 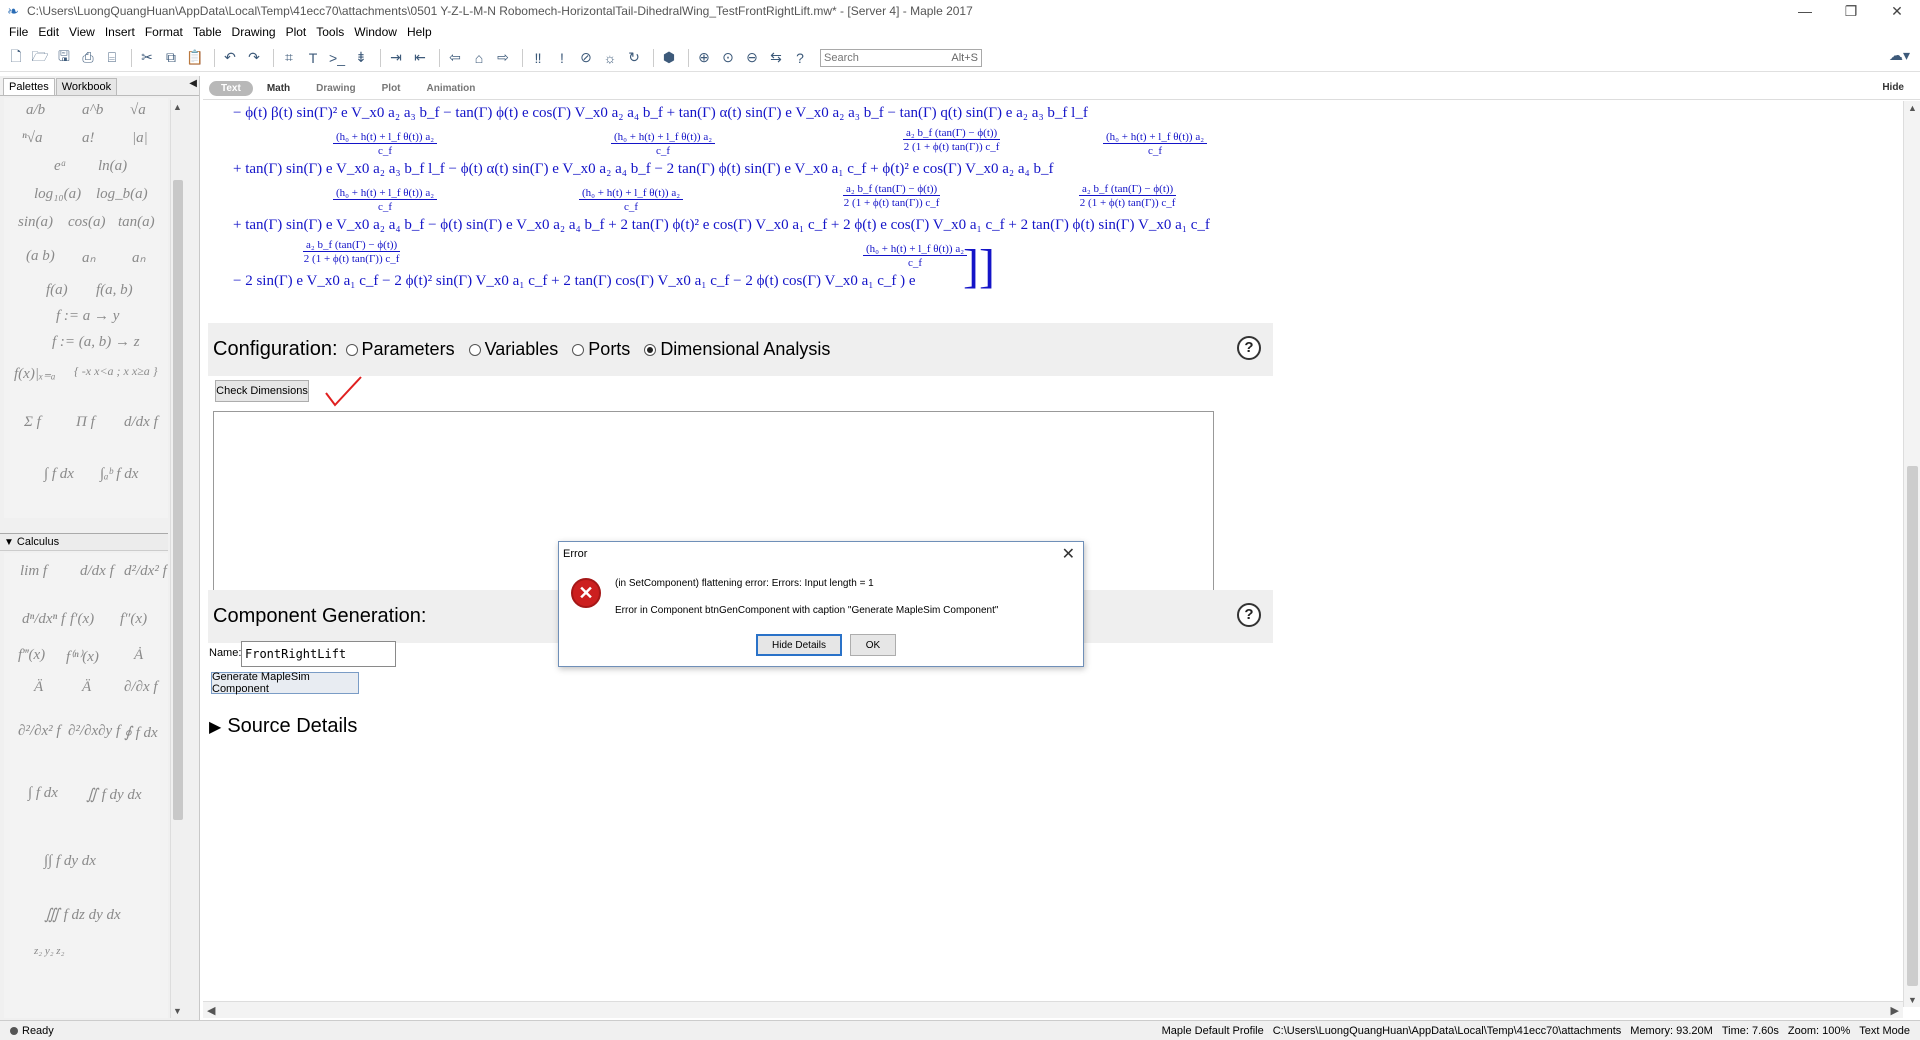 I want to click on scroll-right-arrow-icon: ▶, so click(x=1895, y=1010).